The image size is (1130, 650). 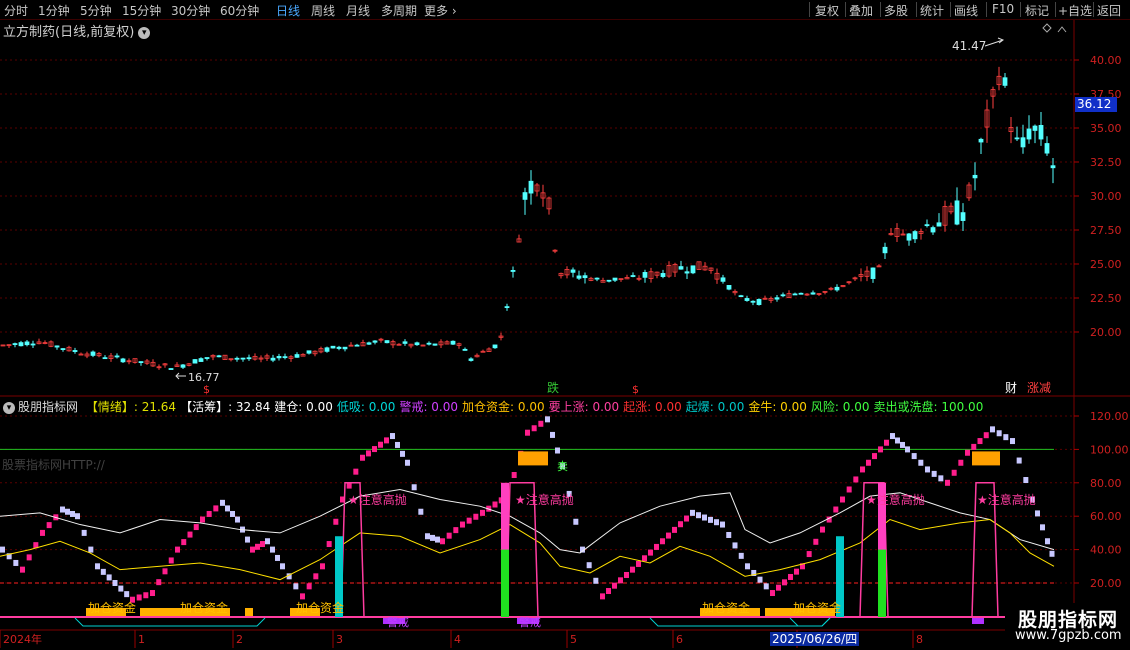 I want to click on price-tick-label: 27.50, so click(x=1106, y=230).